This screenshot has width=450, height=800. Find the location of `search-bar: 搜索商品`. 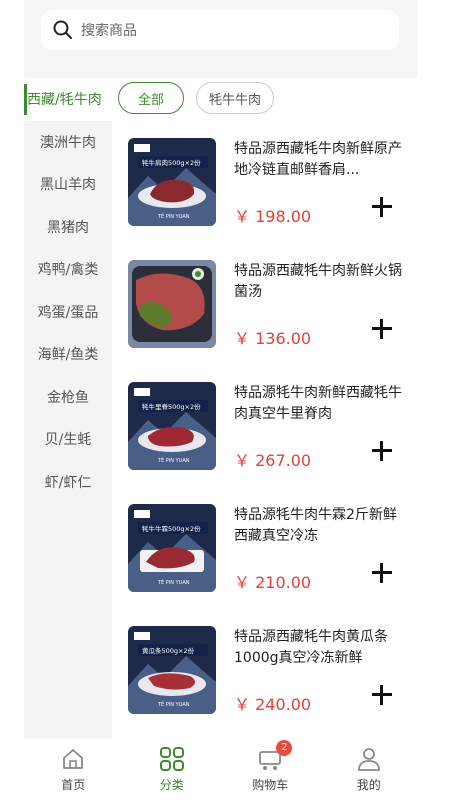

search-bar: 搜索商品 is located at coordinates (220, 30).